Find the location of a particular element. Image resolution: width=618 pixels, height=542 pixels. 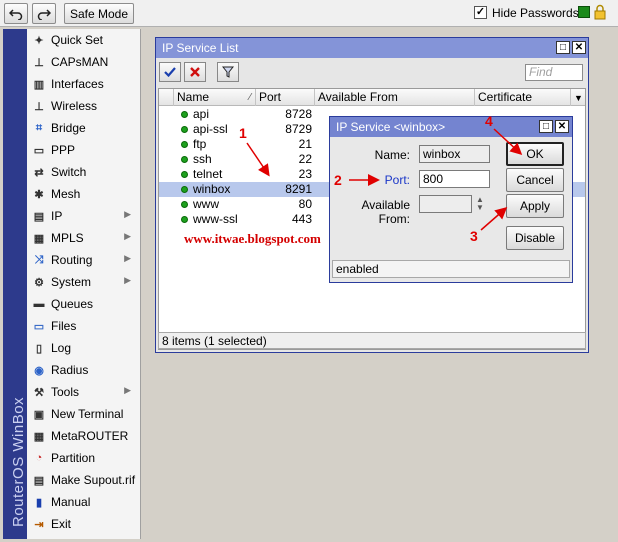

annotation-step-1: 1 is located at coordinates (243, 133).